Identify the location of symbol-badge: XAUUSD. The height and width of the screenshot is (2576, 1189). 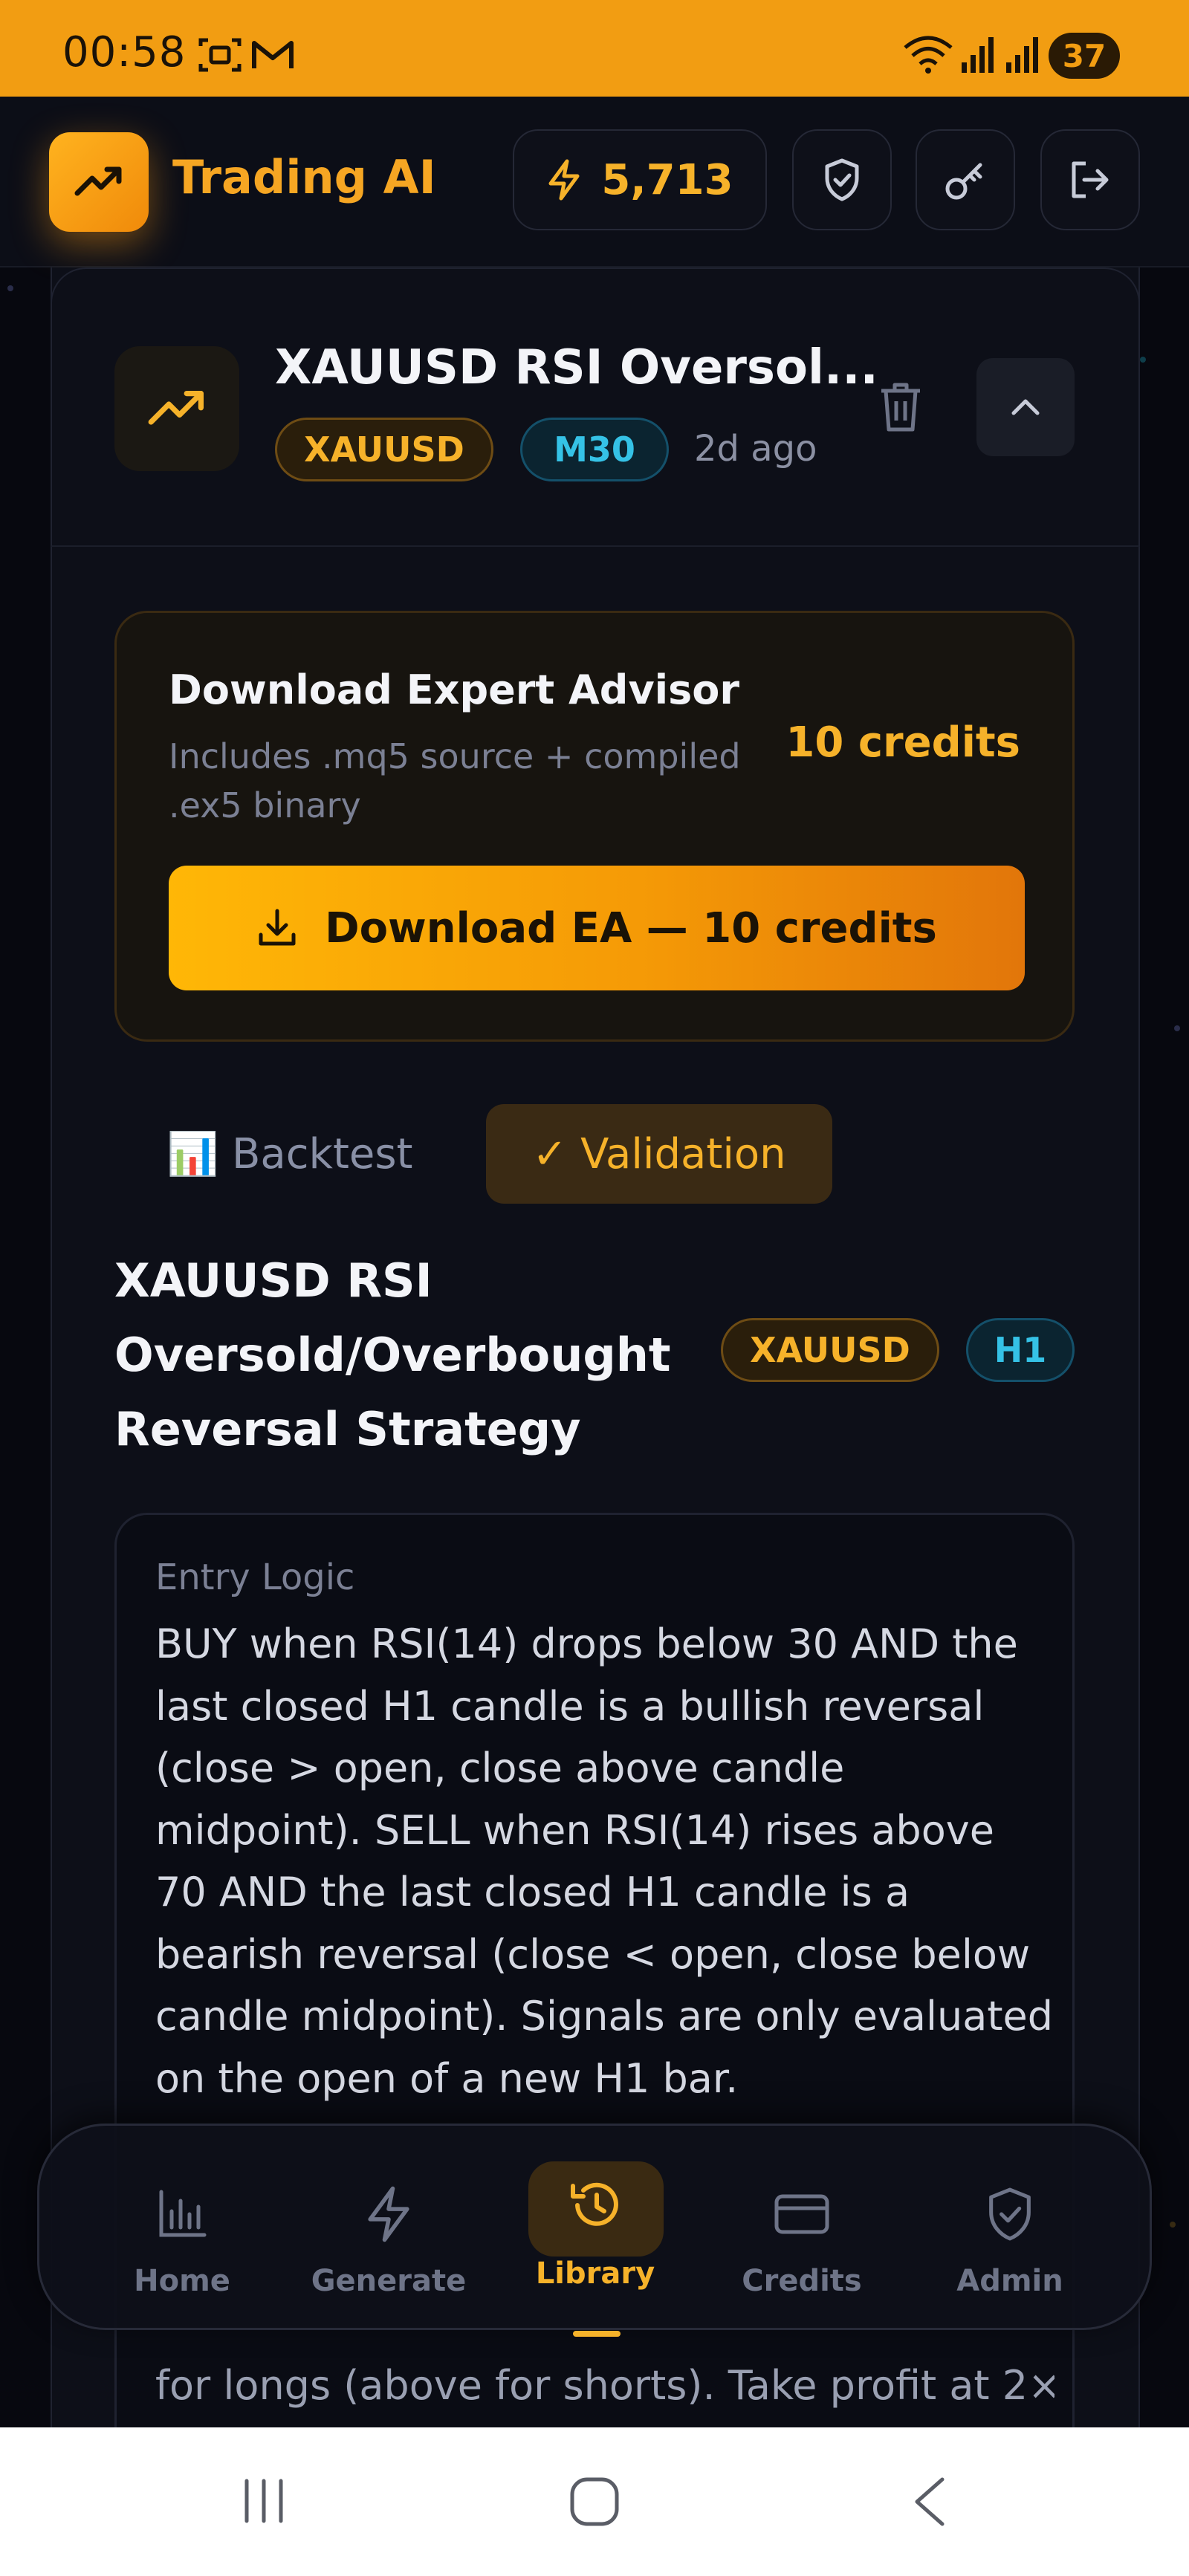
(384, 449).